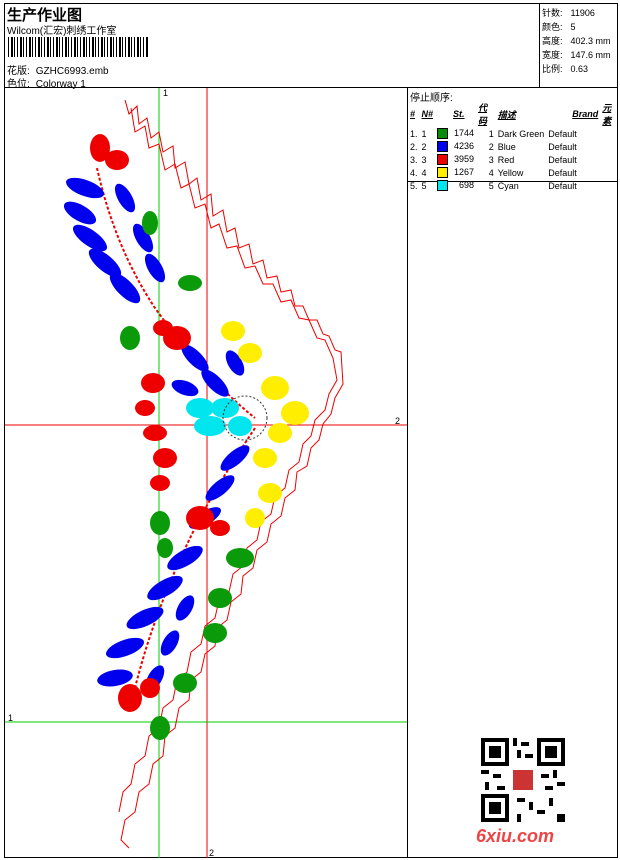 This screenshot has height=860, width=620. I want to click on cell-n: 3, so click(424, 159).